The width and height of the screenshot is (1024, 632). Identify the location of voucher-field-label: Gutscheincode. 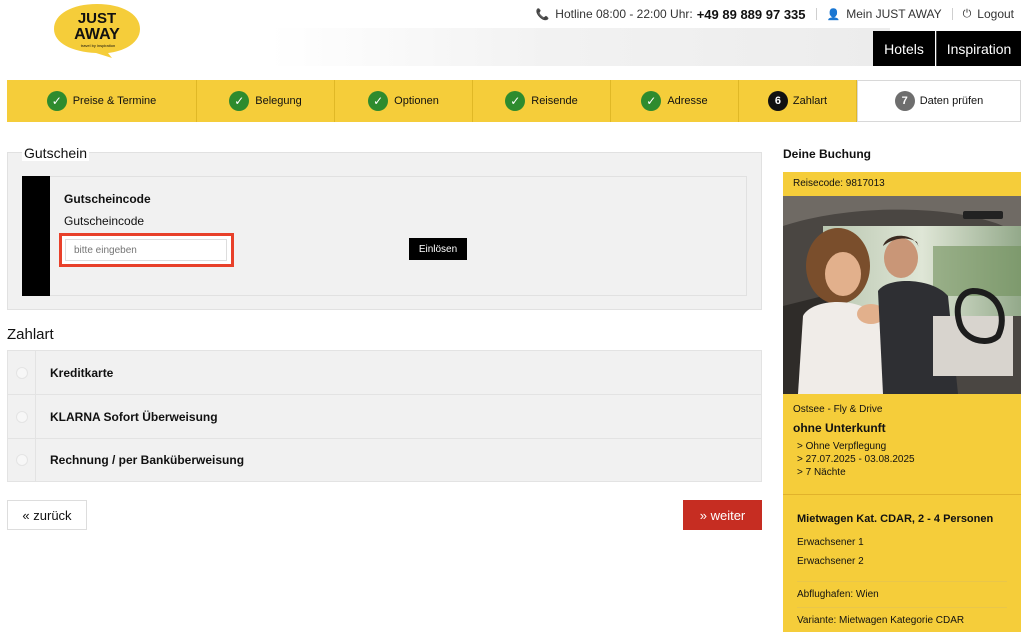
(104, 221).